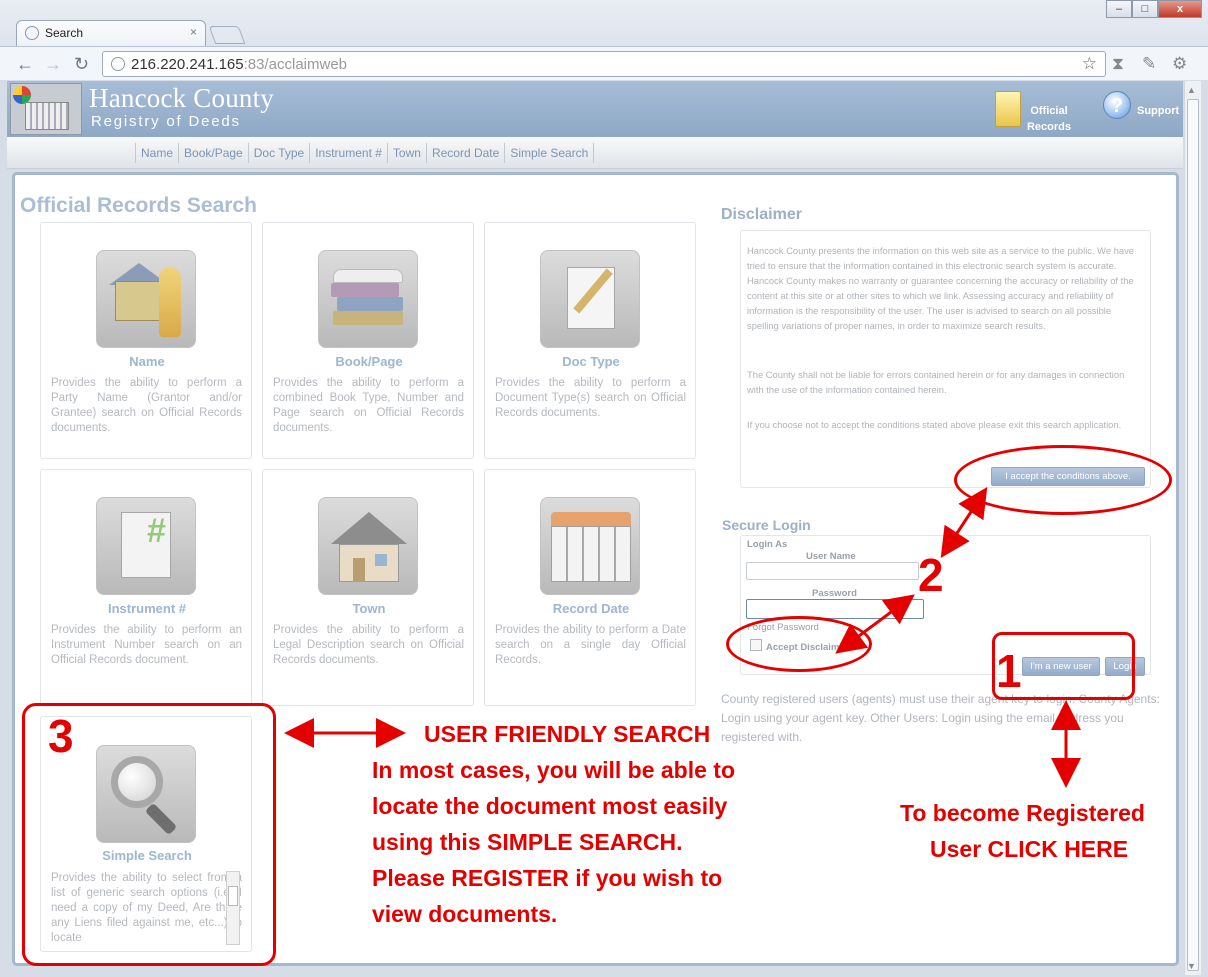 This screenshot has height=977, width=1208. What do you see at coordinates (464, 153) in the screenshot?
I see `nav-record-date: Record Date` at bounding box center [464, 153].